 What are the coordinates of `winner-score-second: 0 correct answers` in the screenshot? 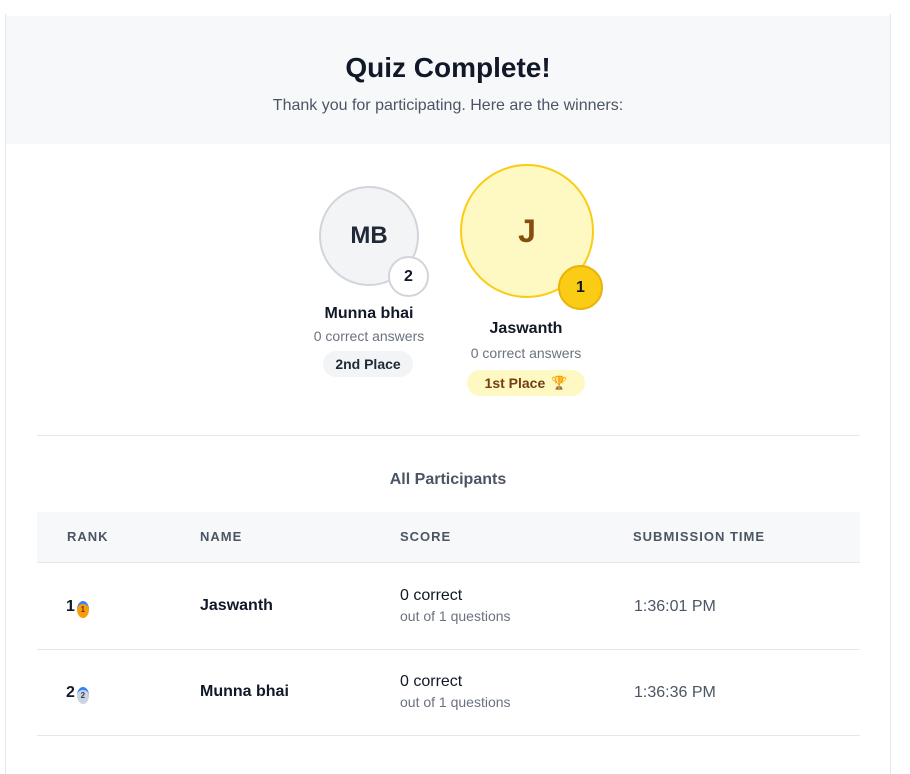 It's located at (369, 336).